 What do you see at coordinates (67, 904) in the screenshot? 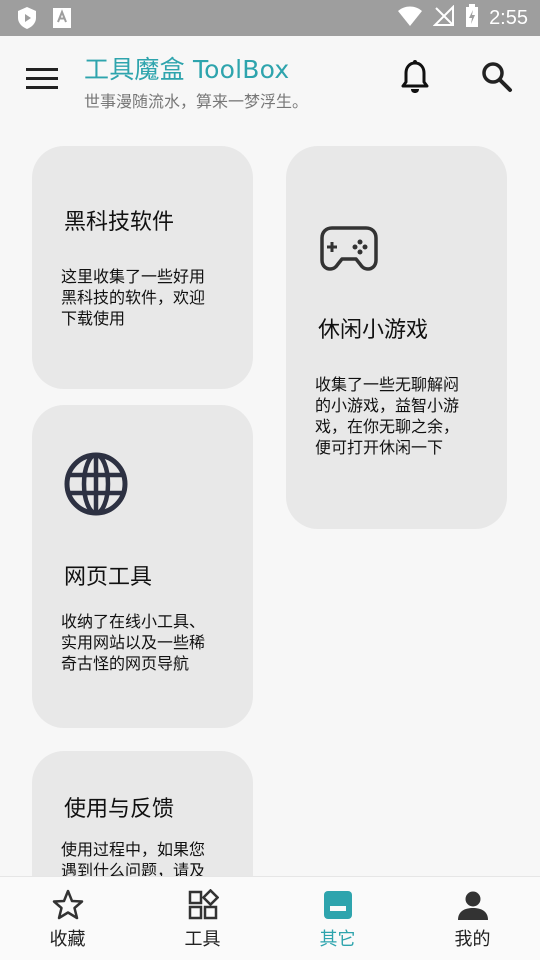
I see `star-icon` at bounding box center [67, 904].